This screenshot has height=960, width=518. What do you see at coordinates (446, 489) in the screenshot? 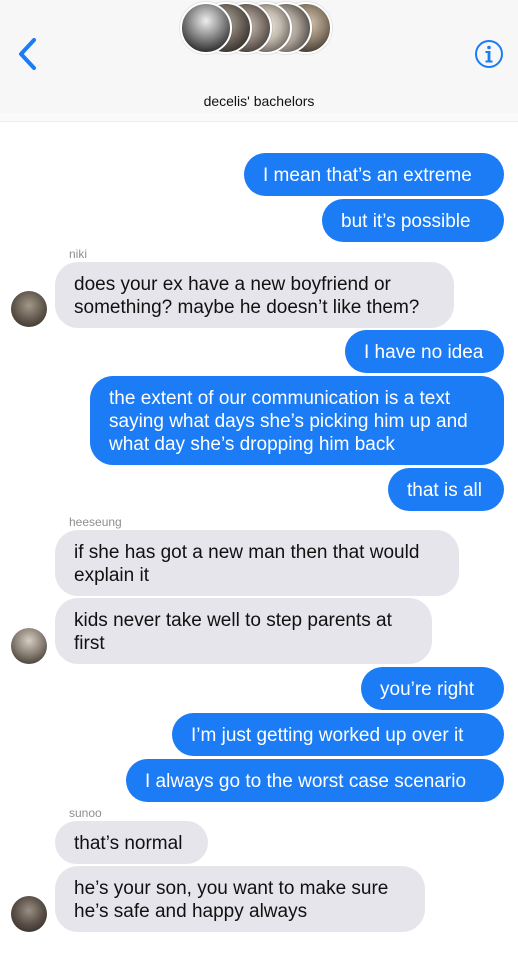
I see `outgoing-message: that is all` at bounding box center [446, 489].